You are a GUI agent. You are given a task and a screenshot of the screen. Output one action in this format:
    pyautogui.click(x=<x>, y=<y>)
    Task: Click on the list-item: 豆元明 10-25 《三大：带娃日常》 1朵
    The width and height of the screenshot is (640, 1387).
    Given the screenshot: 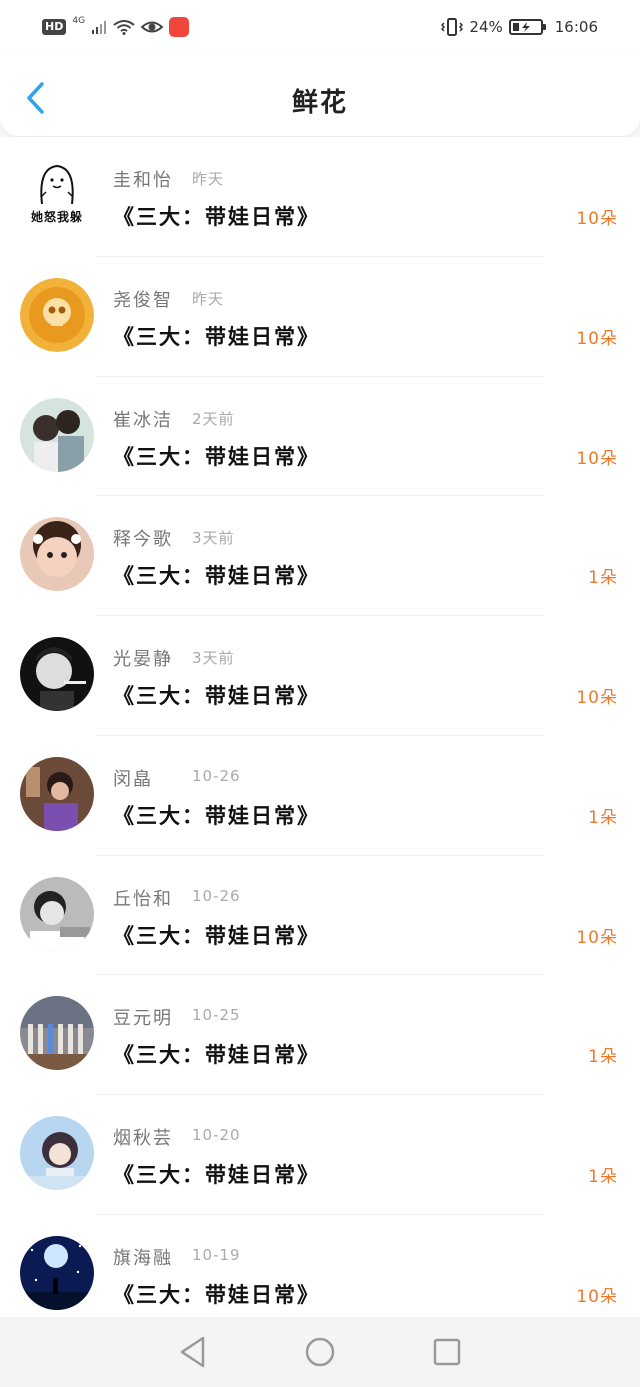 What is the action you would take?
    pyautogui.click(x=320, y=1035)
    